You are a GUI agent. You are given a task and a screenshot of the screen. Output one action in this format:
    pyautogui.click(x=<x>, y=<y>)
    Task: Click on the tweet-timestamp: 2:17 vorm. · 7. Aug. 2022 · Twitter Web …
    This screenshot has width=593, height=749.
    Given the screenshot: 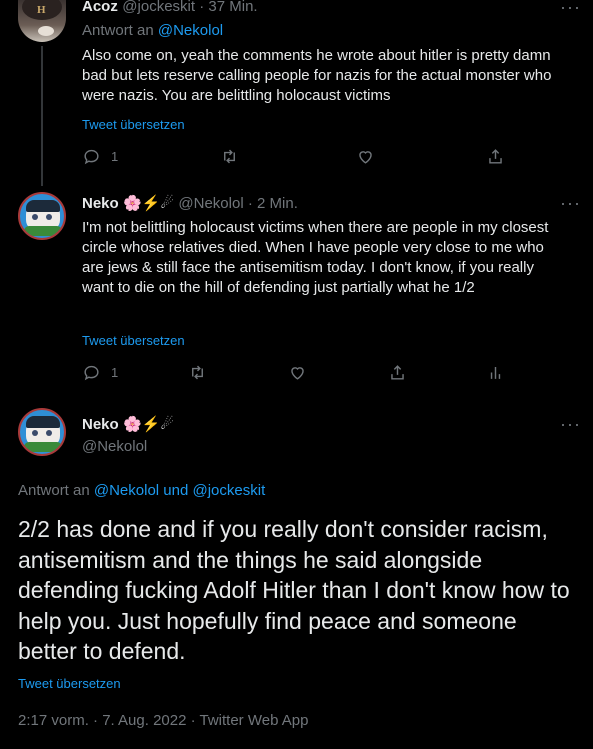 What is the action you would take?
    pyautogui.click(x=163, y=720)
    